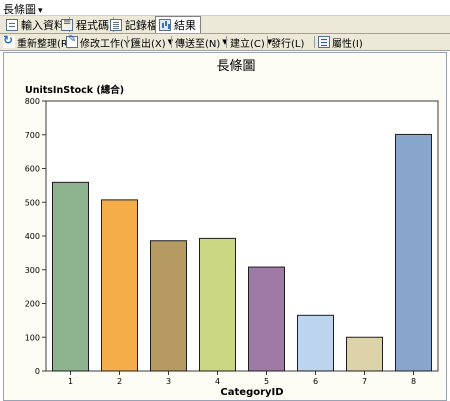  What do you see at coordinates (185, 25) in the screenshot?
I see `tab-label: 結果` at bounding box center [185, 25].